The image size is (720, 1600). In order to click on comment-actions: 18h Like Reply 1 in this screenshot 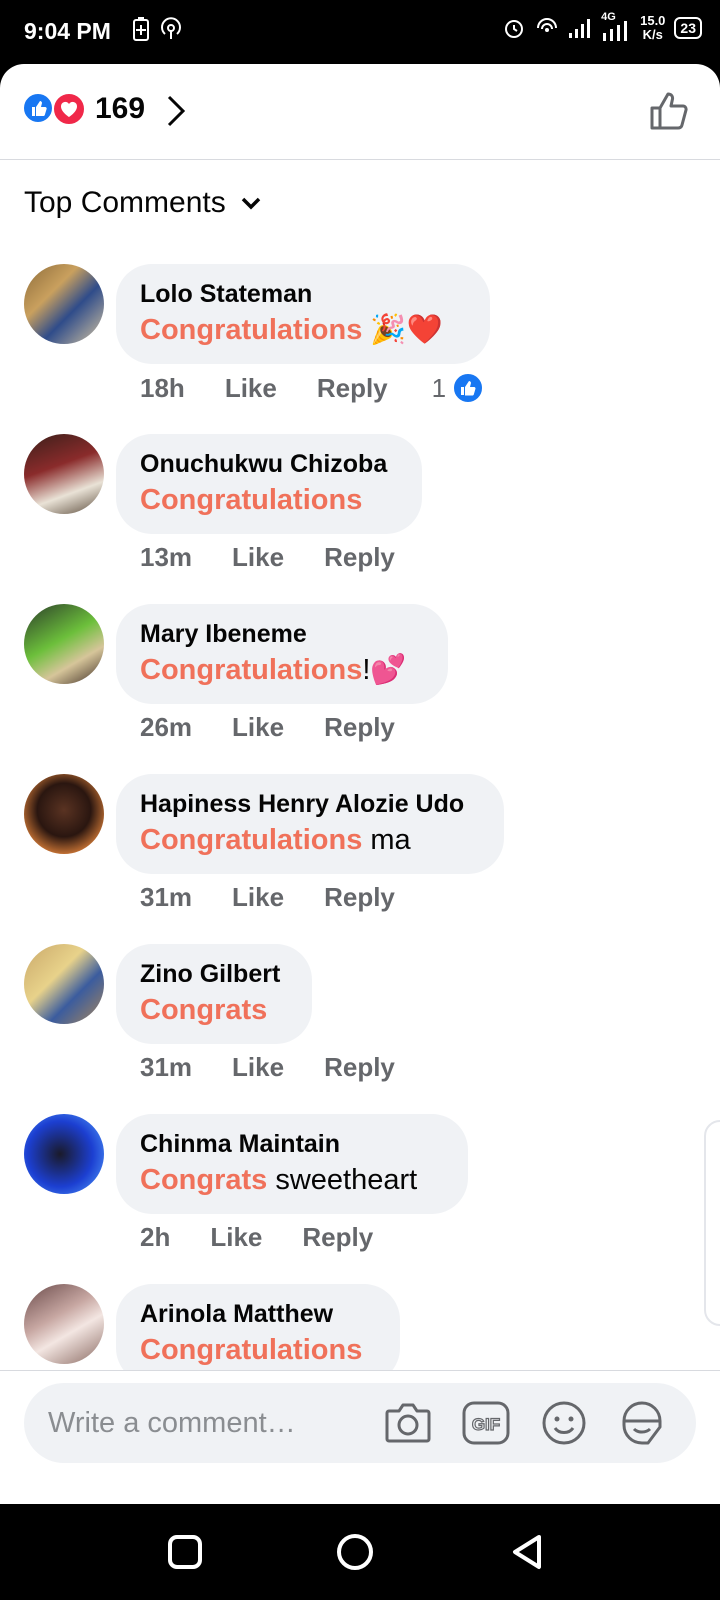, I will do `click(312, 388)`.